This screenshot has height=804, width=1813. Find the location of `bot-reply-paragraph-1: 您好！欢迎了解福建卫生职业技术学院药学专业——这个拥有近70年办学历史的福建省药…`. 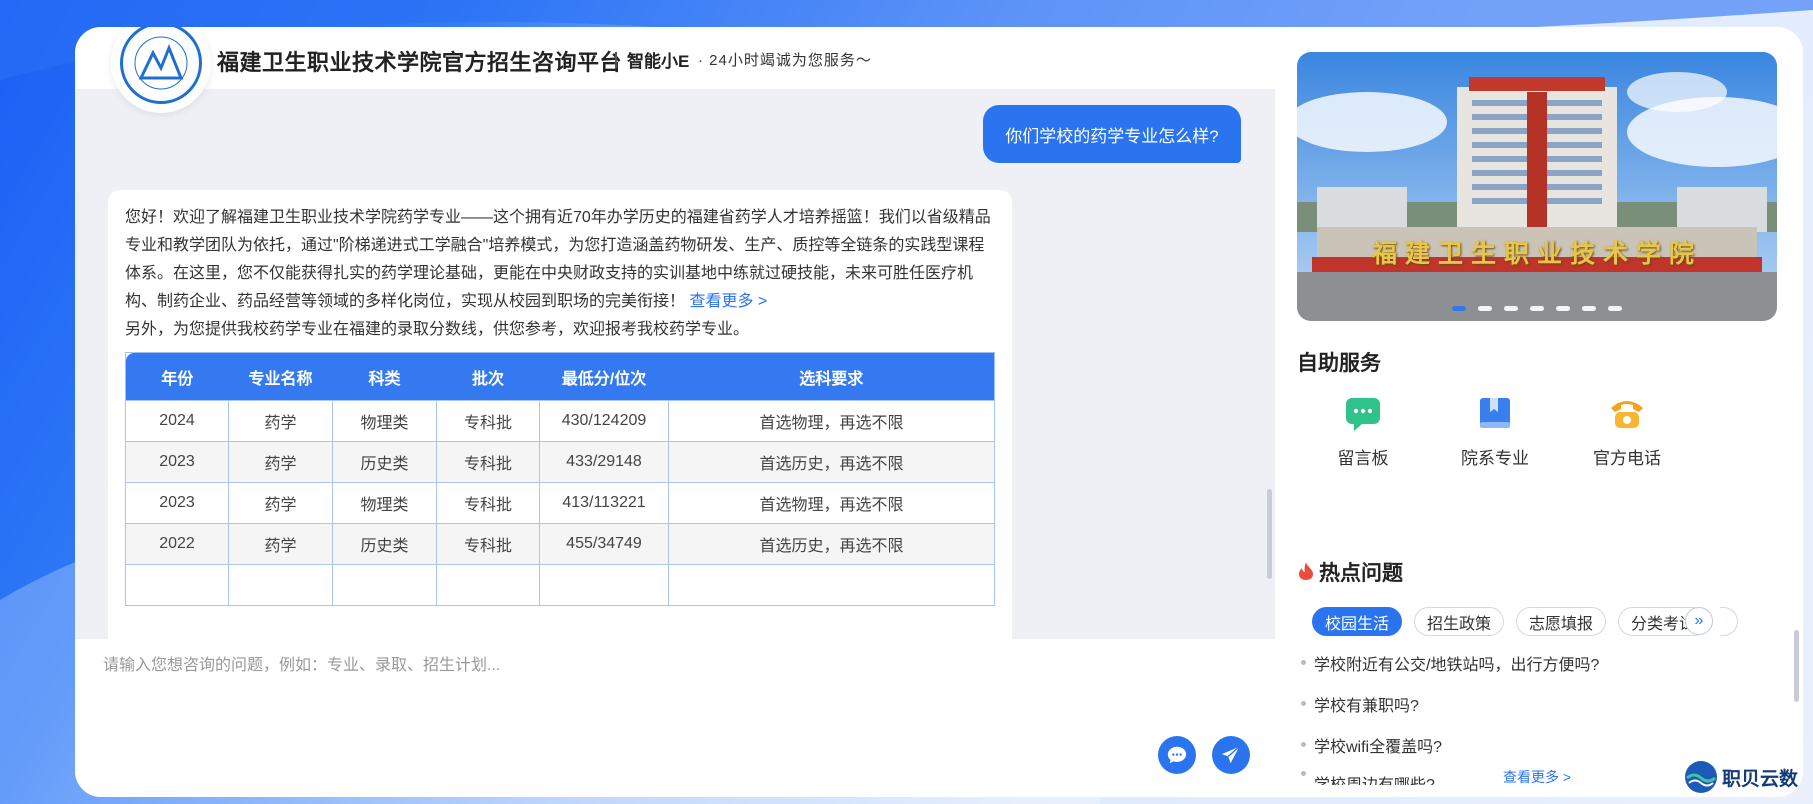

bot-reply-paragraph-1: 您好！欢迎了解福建卫生职业技术学院药学专业——这个拥有近70年办学历史的福建省药… is located at coordinates (558, 259).